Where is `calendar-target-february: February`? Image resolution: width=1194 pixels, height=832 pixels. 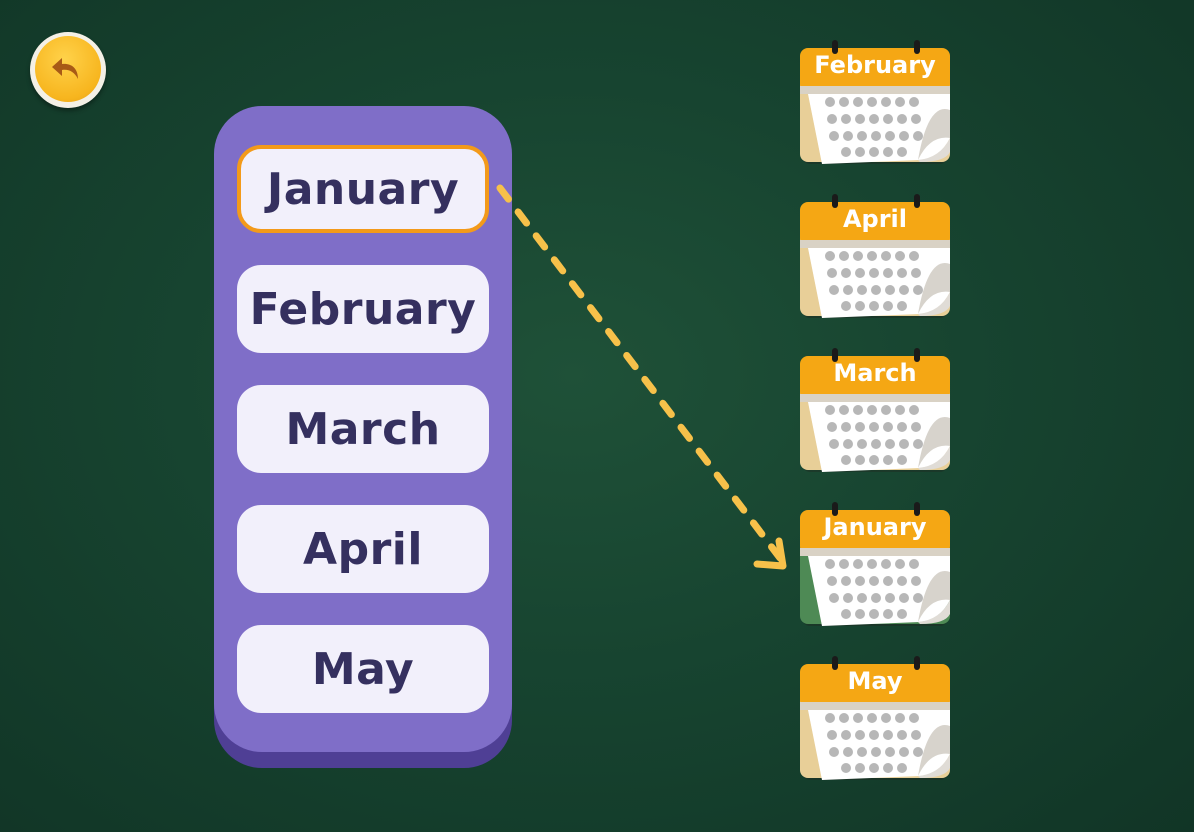
calendar-target-february: February is located at coordinates (875, 102).